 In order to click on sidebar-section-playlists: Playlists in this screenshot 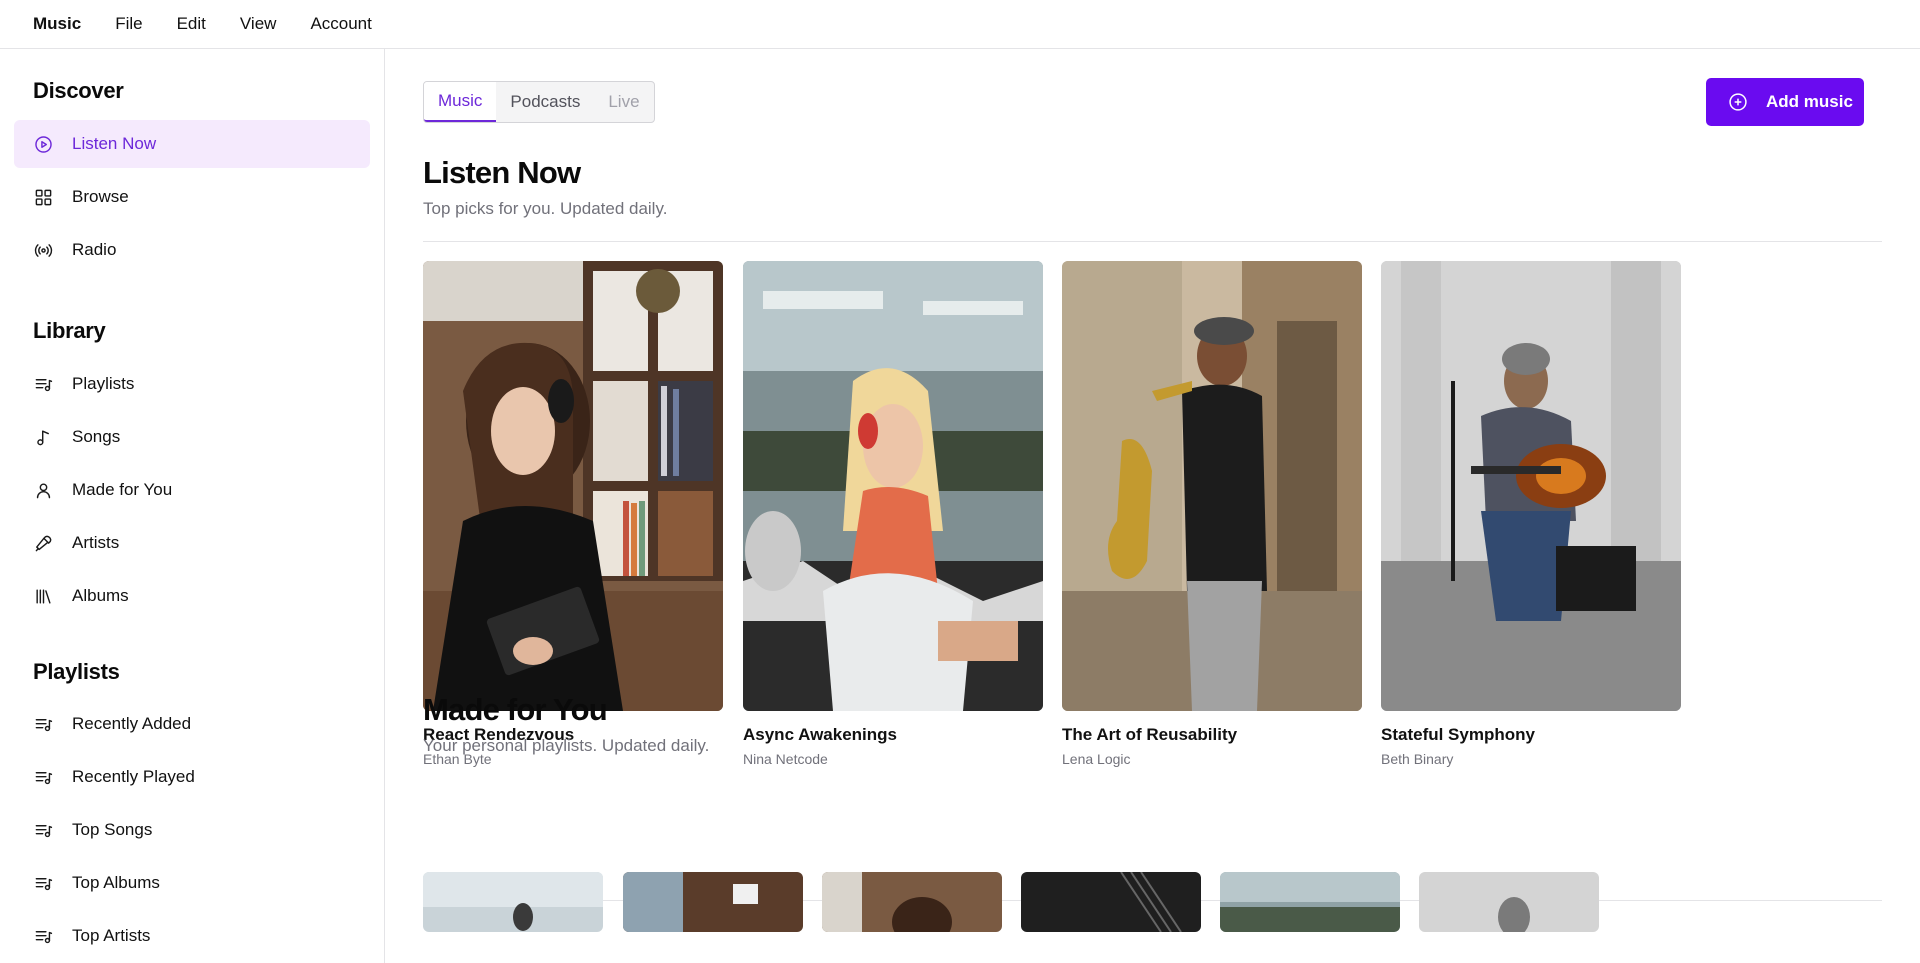, I will do `click(76, 671)`.